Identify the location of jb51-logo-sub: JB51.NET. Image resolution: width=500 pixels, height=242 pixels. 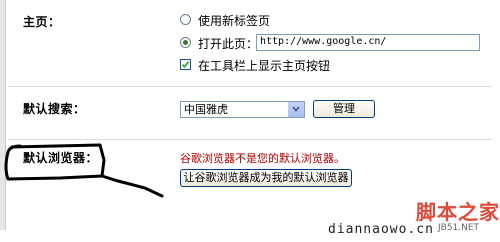
(459, 228).